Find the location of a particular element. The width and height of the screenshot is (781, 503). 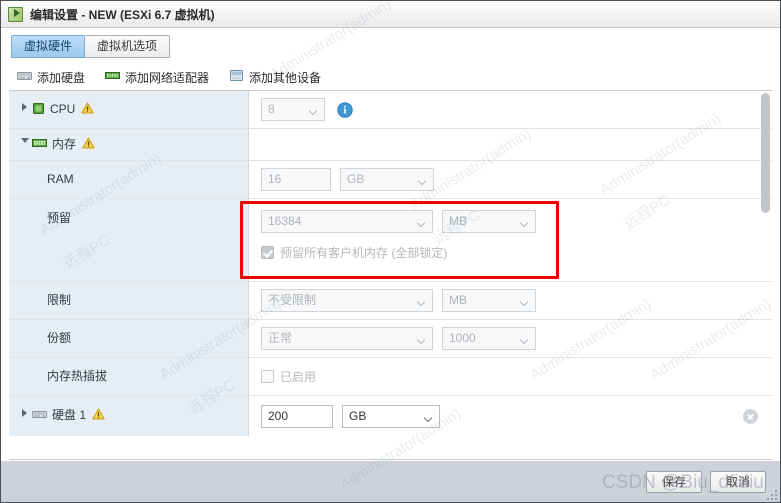

table-row-limit: 限制 不受限制 MB is located at coordinates (390, 301).